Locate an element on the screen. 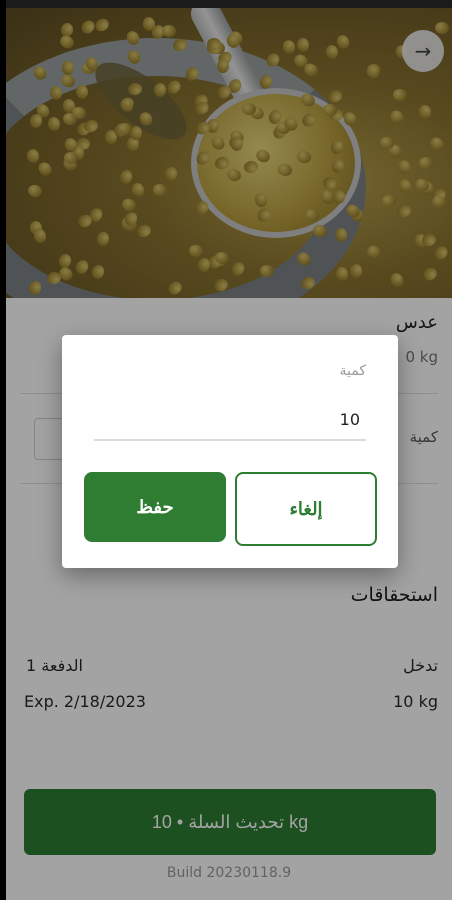  quantity-input is located at coordinates (230, 420).